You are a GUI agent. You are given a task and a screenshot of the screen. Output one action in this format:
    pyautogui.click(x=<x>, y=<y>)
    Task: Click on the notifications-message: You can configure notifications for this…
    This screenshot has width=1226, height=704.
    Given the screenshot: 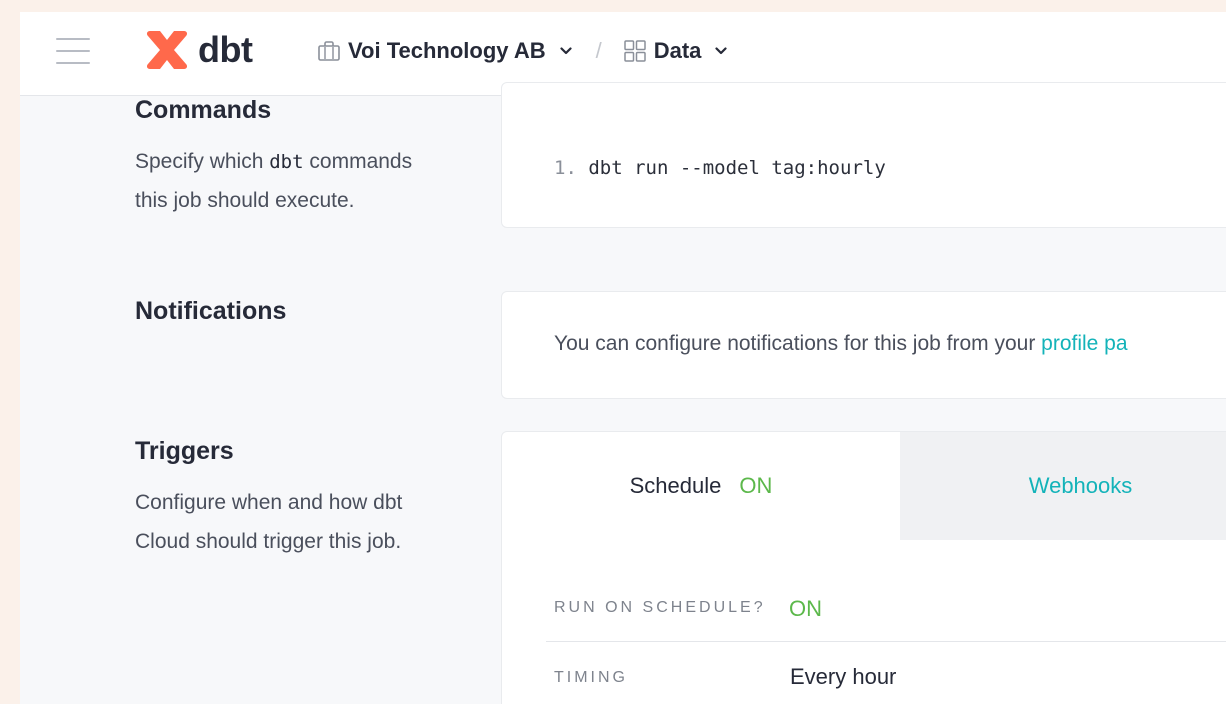 What is the action you would take?
    pyautogui.click(x=798, y=343)
    